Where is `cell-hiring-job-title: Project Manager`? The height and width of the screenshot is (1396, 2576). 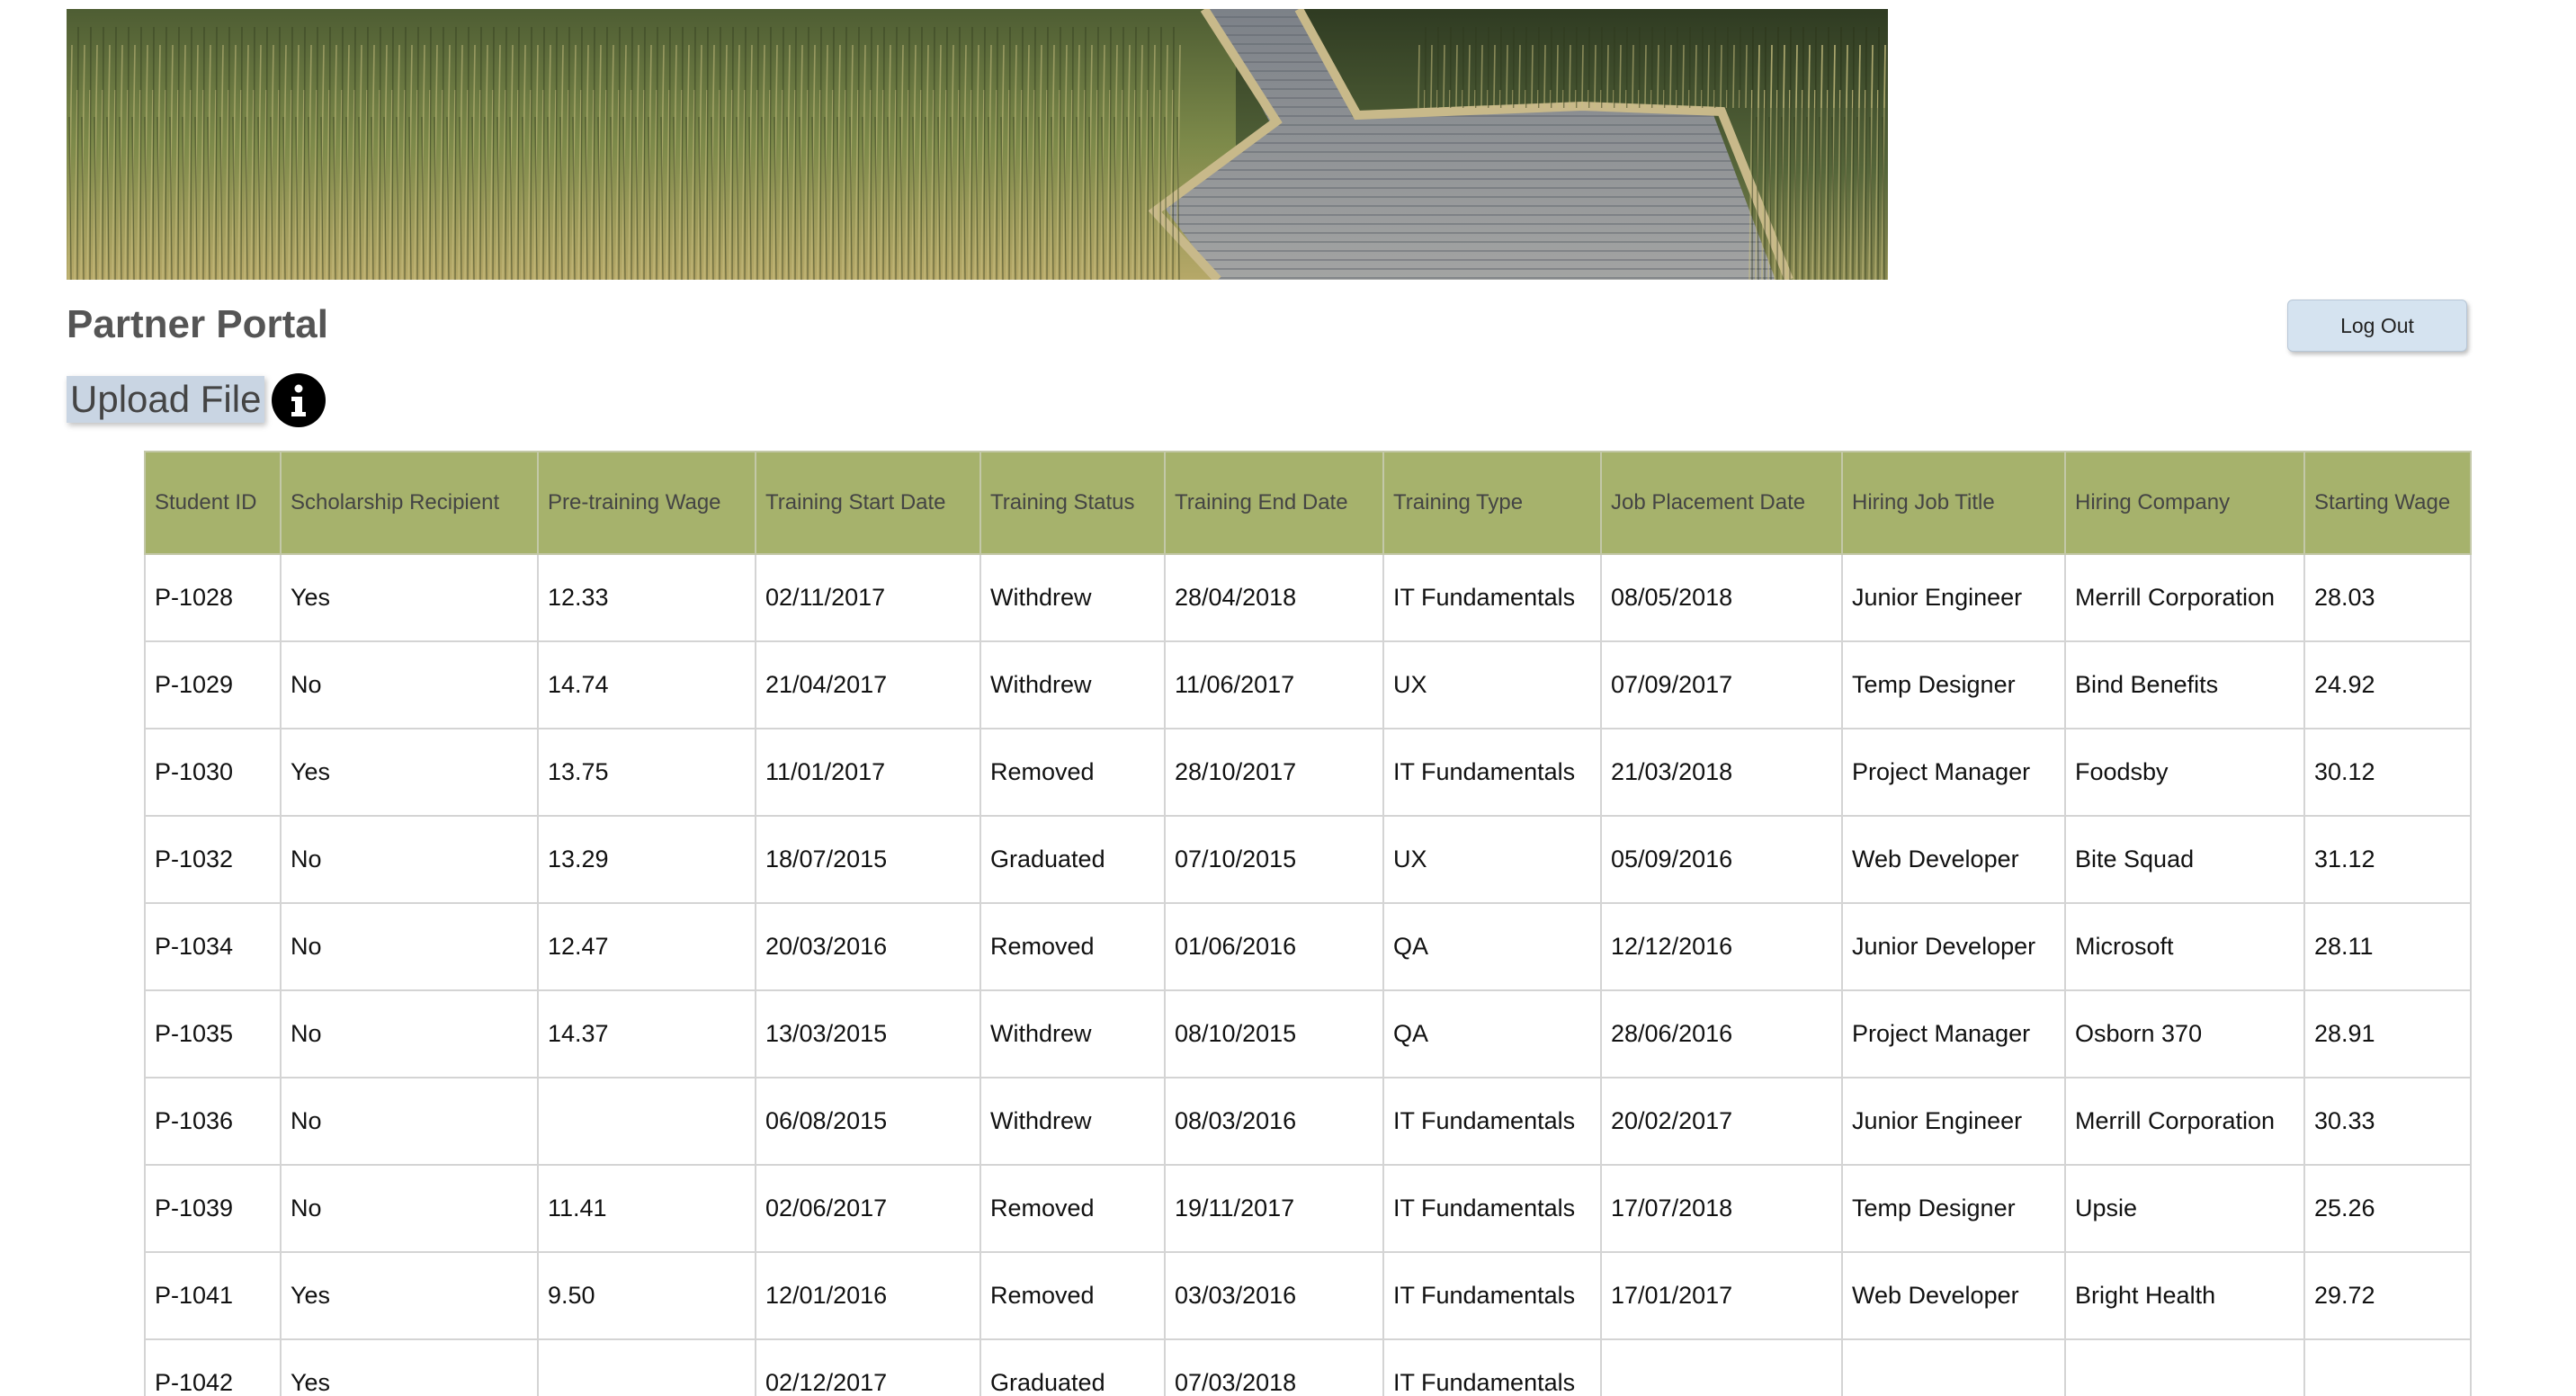
cell-hiring-job-title: Project Manager is located at coordinates (1953, 1033).